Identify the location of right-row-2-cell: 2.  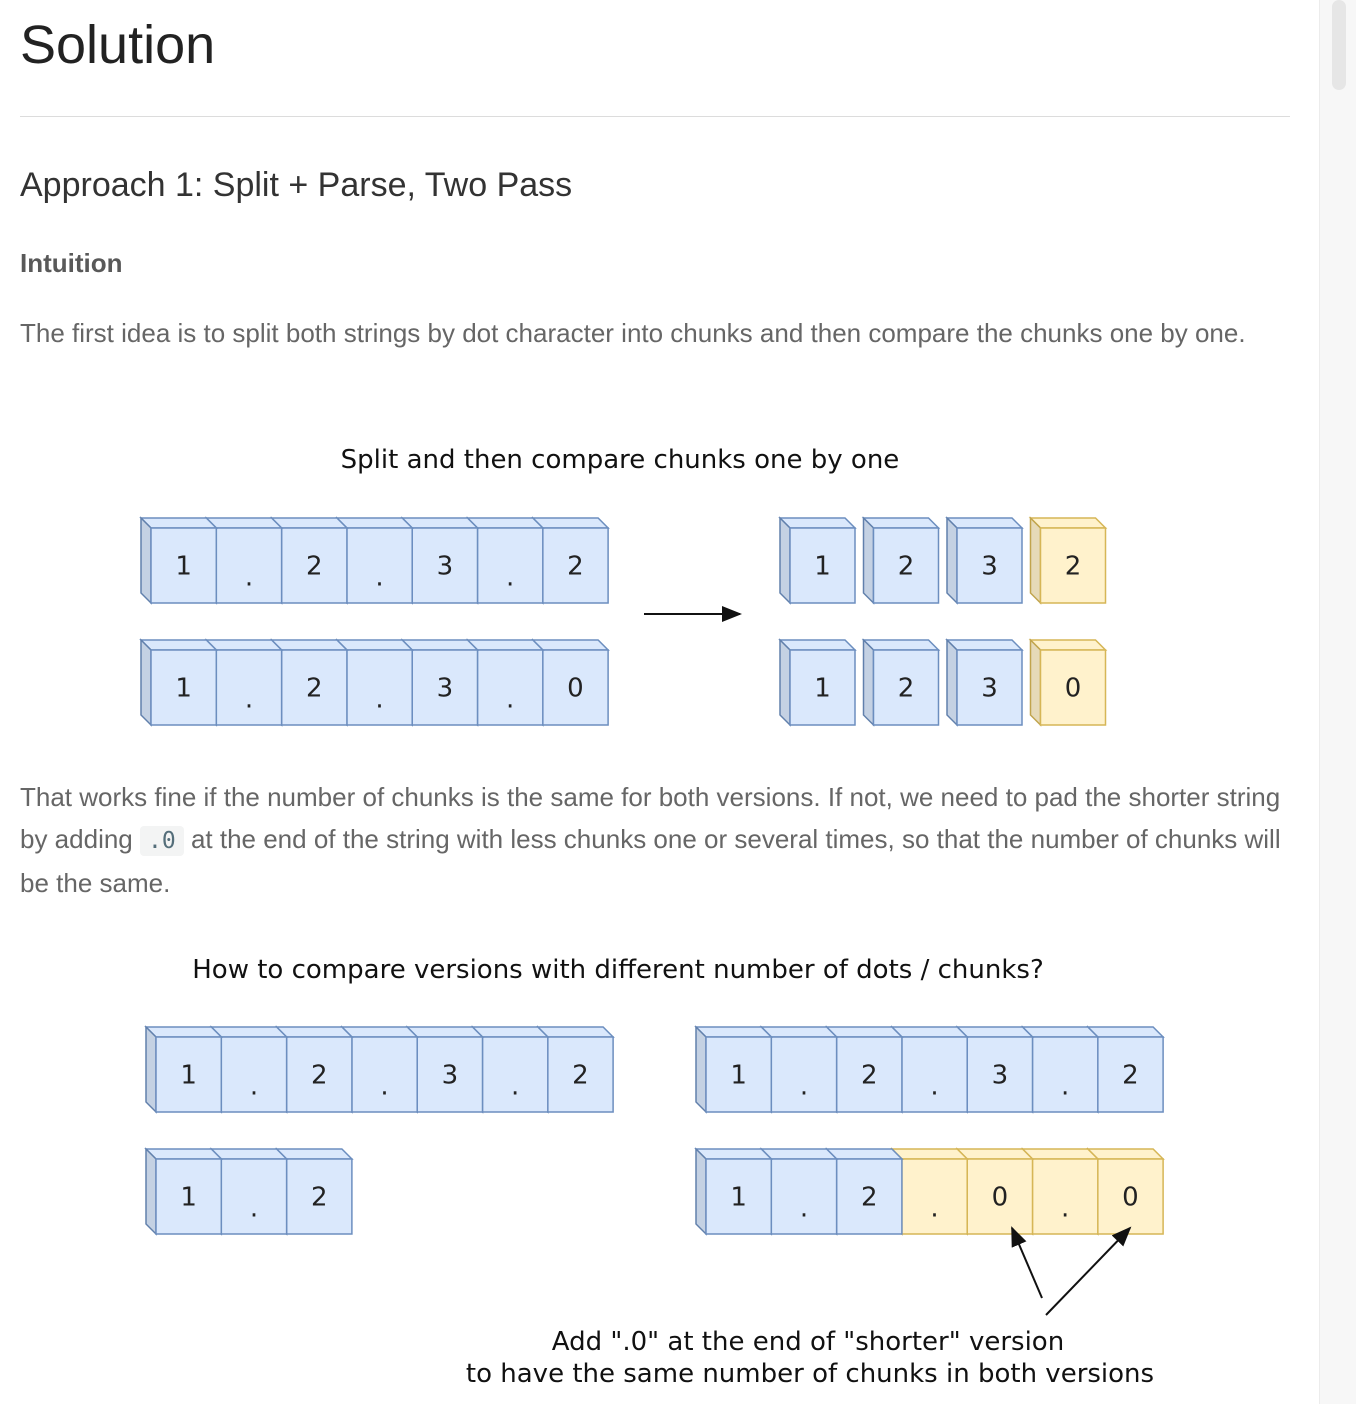
(864, 1191).